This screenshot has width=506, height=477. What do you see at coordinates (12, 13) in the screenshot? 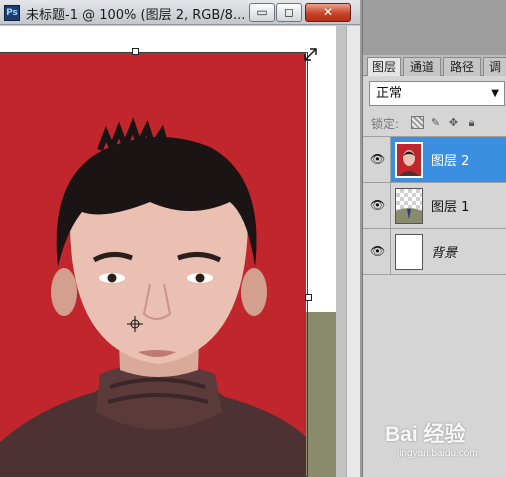
I see `photoshop-app-icon: Ps` at bounding box center [12, 13].